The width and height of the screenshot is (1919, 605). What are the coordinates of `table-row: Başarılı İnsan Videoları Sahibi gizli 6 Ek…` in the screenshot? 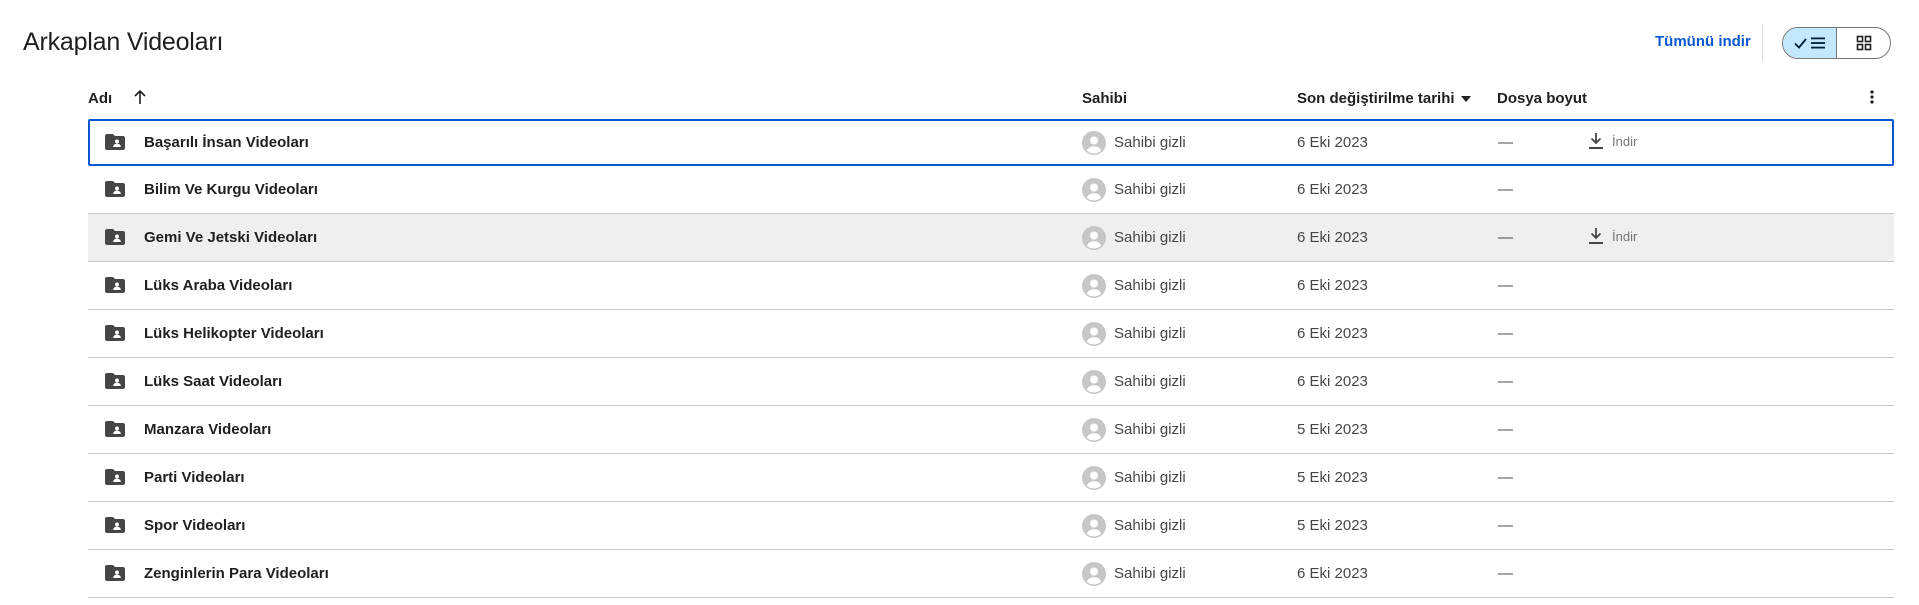 It's located at (991, 142).